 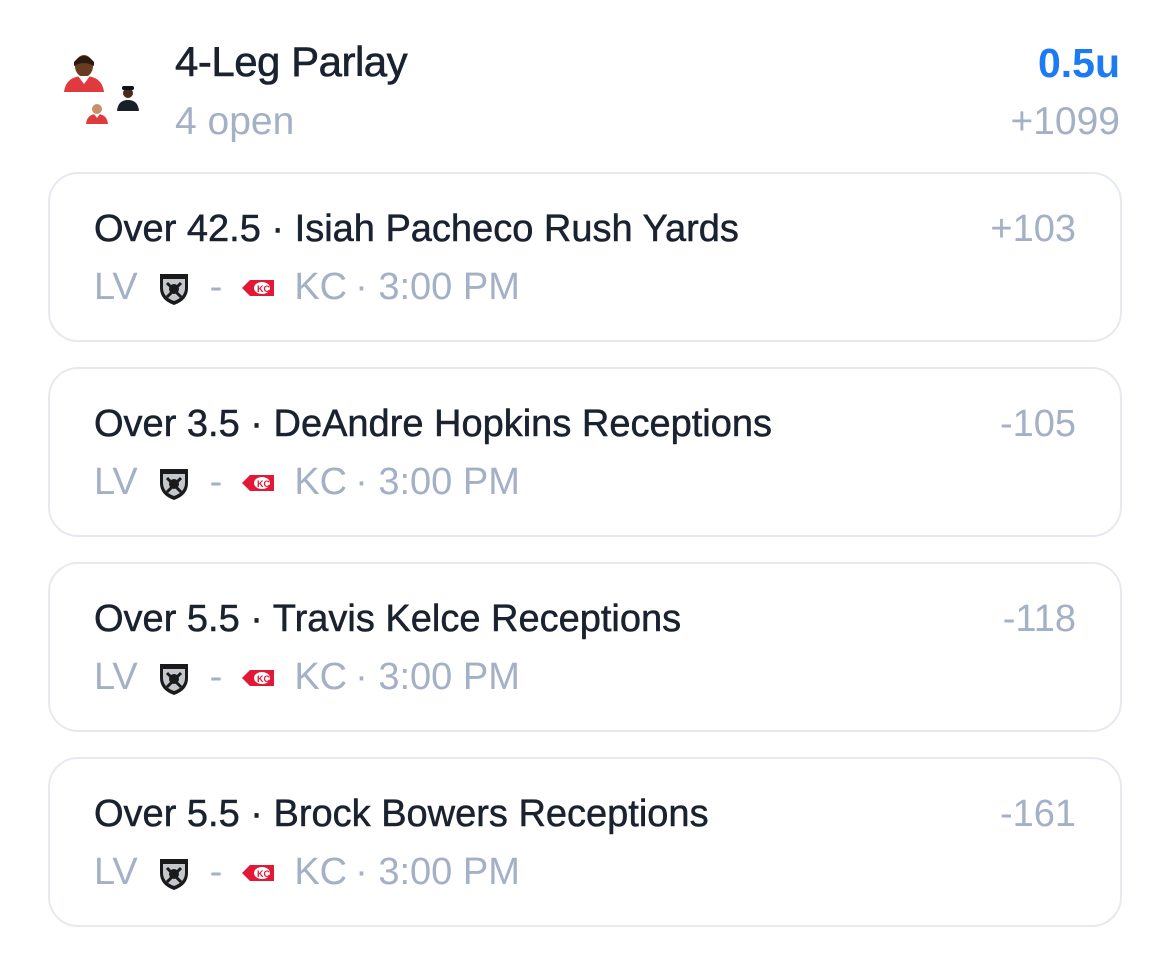 What do you see at coordinates (291, 62) in the screenshot?
I see `parlay-title: 4-Leg Parlay` at bounding box center [291, 62].